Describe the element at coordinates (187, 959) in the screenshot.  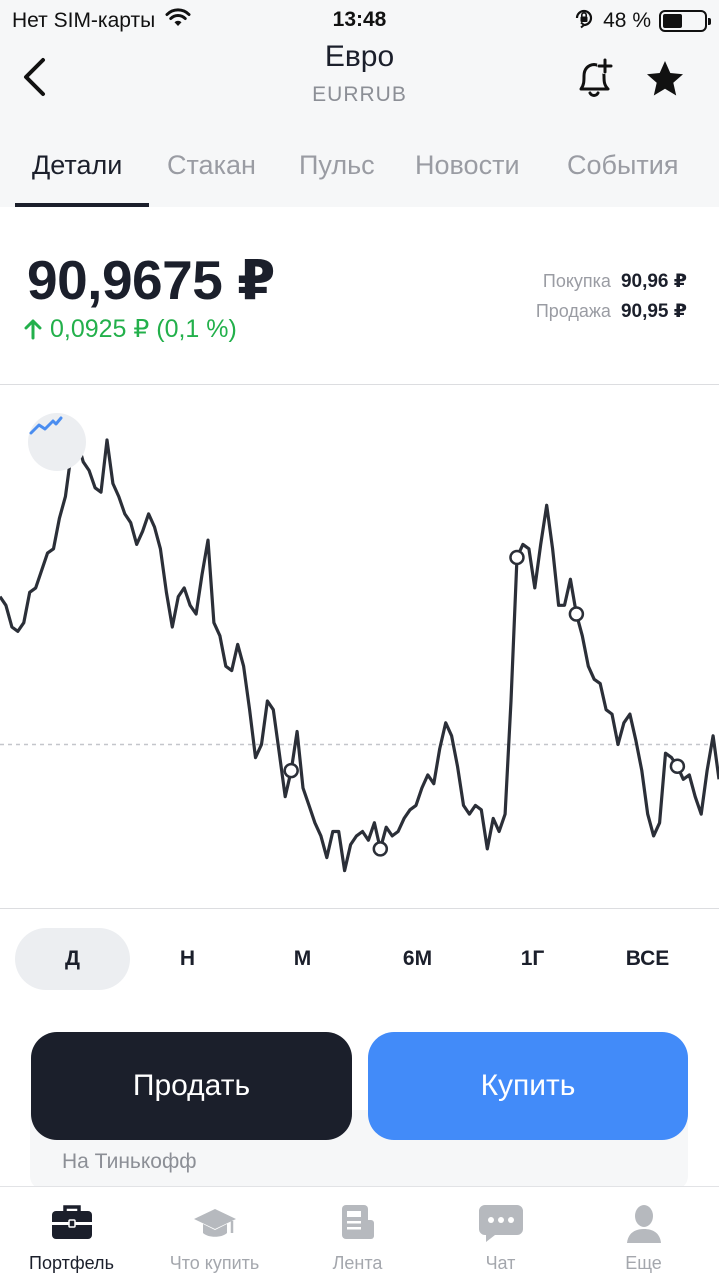
I see `period-week: Н` at that location.